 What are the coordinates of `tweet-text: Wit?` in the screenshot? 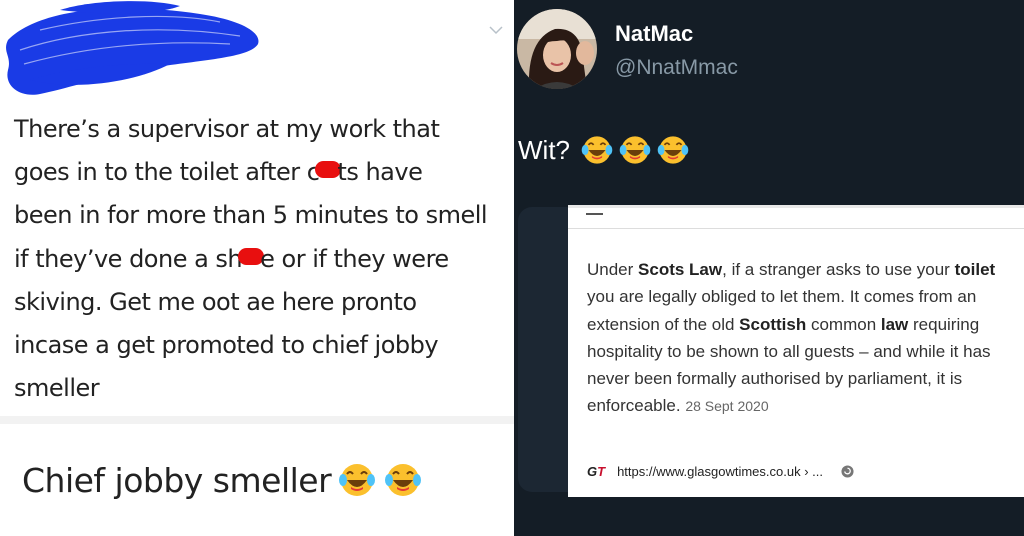 It's located at (604, 150).